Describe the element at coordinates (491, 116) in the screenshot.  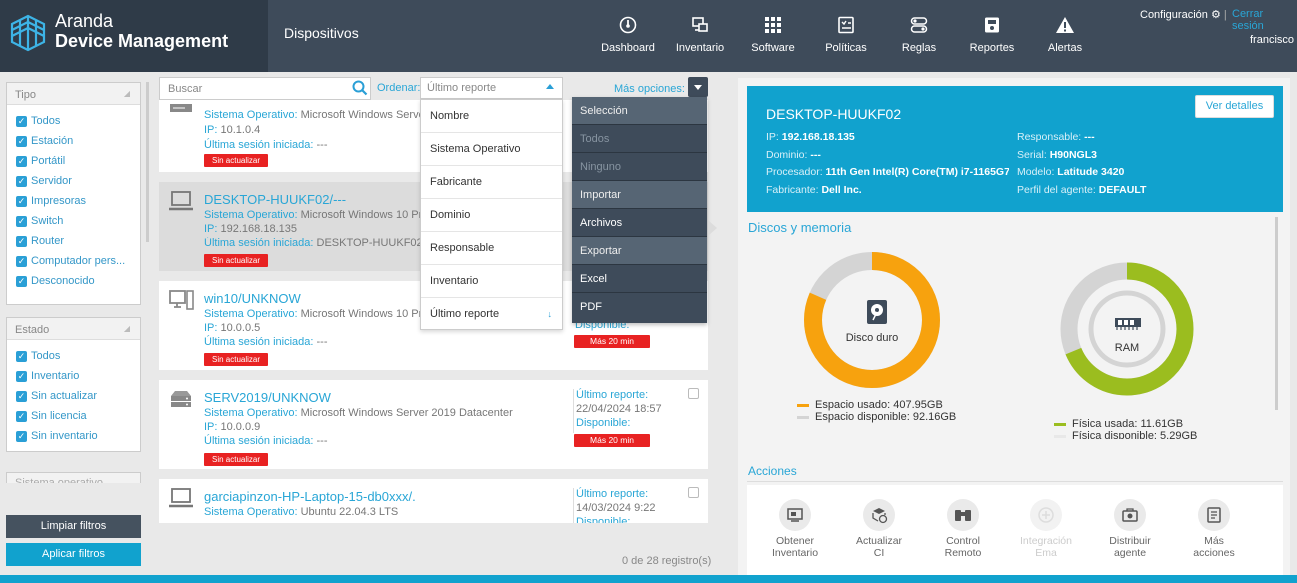
I see `order-option: Nombre` at that location.